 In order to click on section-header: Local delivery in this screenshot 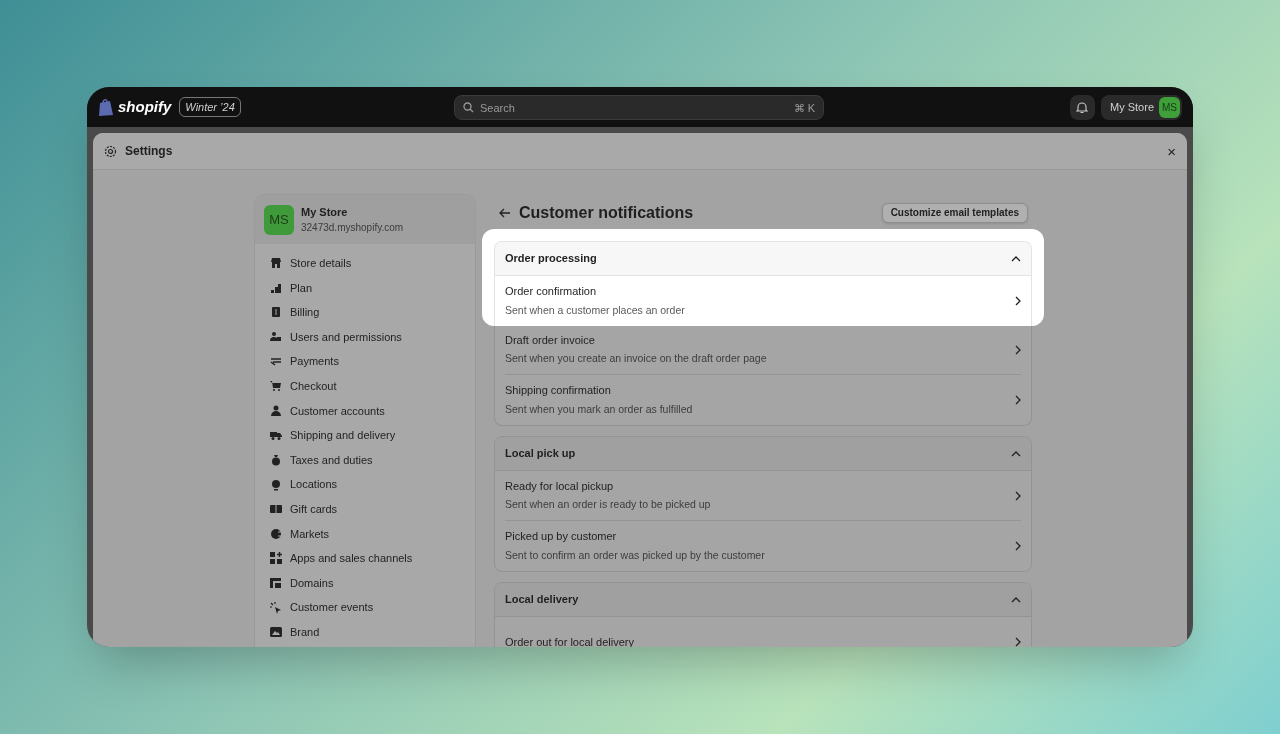, I will do `click(763, 600)`.